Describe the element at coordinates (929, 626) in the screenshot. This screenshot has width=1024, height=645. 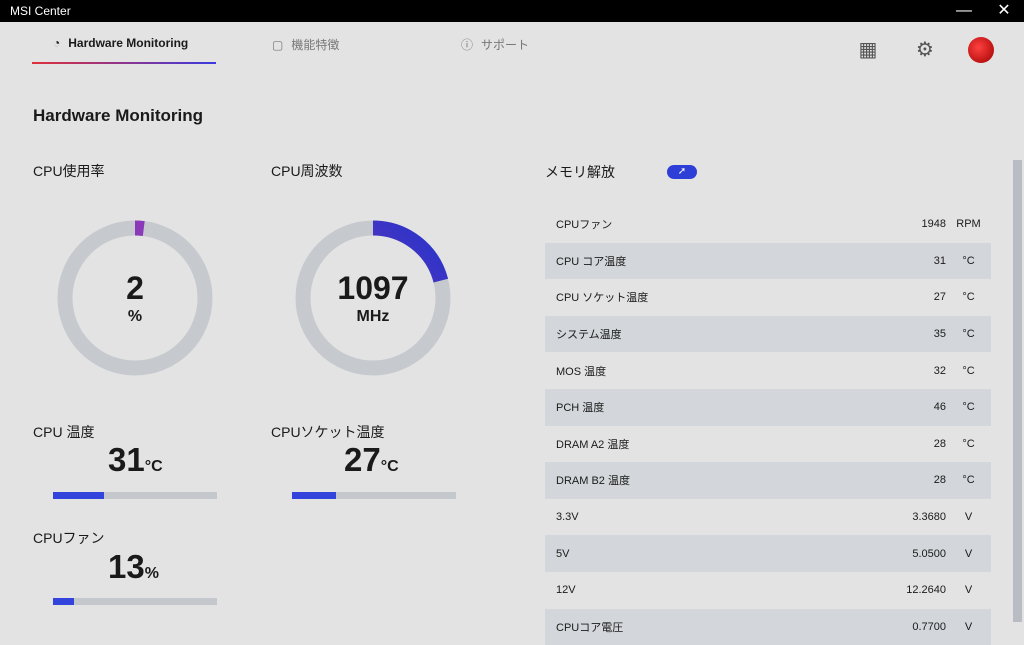
I see `sensor-value: 0.7700` at that location.